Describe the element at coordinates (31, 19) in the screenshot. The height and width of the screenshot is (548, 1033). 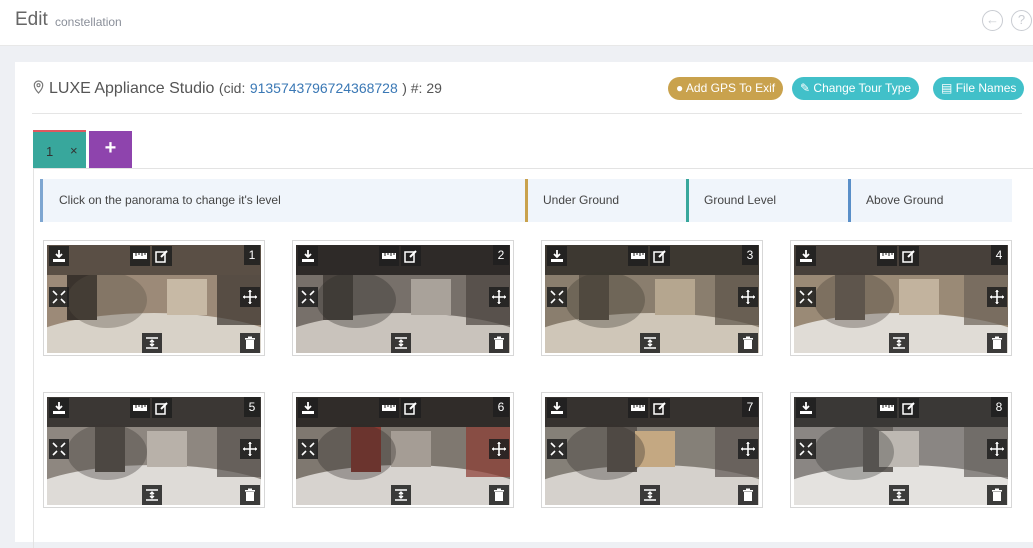
I see `page-title: Edit` at that location.